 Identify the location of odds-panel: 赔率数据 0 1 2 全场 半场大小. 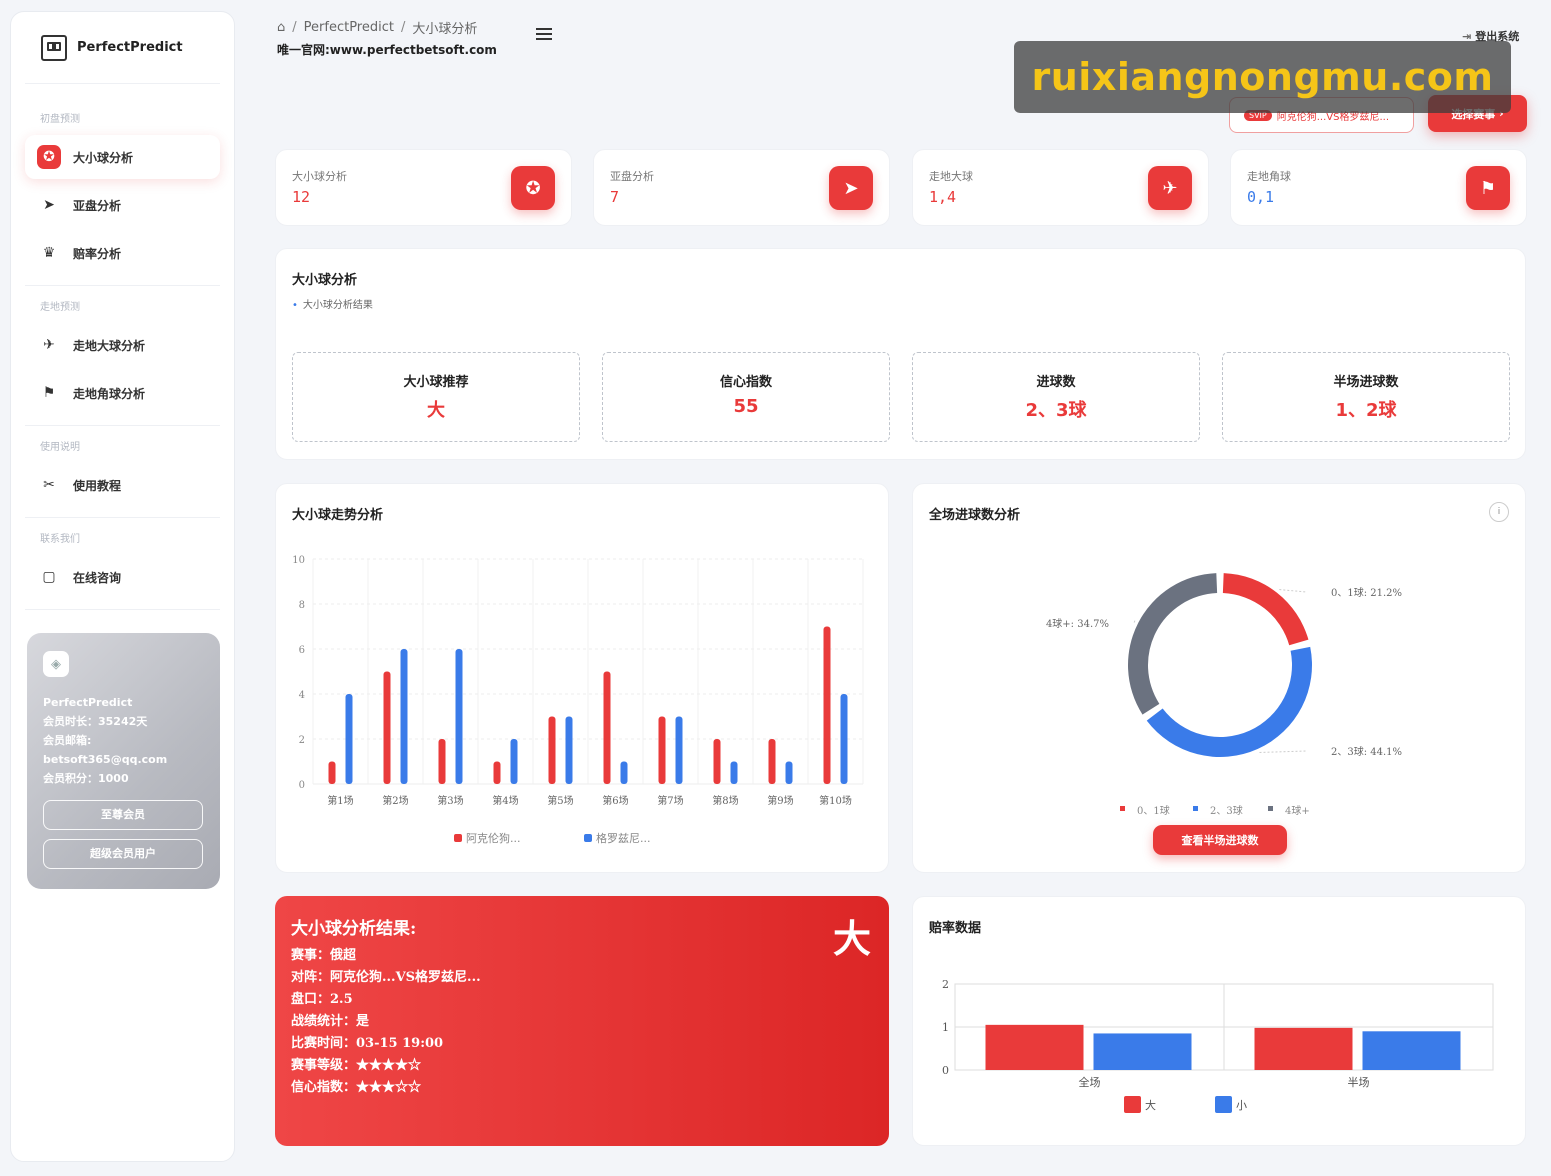
(1219, 1021).